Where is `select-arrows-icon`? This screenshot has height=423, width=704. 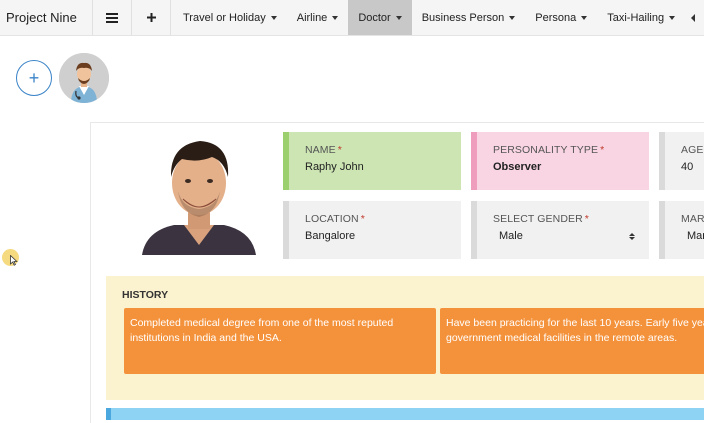 select-arrows-icon is located at coordinates (632, 236).